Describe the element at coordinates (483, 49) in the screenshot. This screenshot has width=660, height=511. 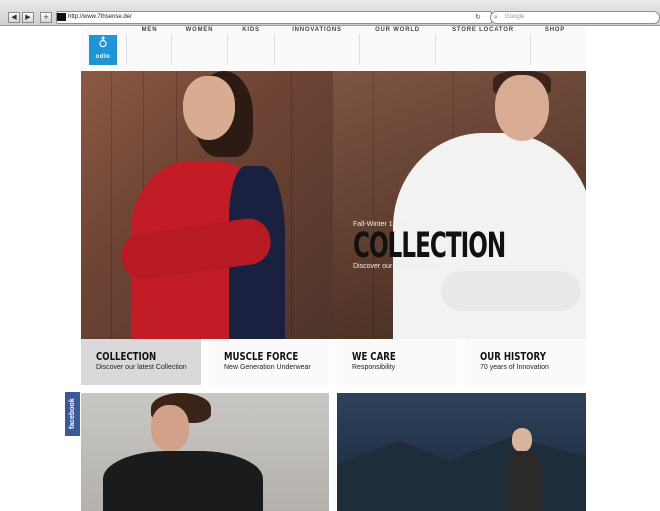
I see `nav-store-locator: STORE LOCATOR` at that location.